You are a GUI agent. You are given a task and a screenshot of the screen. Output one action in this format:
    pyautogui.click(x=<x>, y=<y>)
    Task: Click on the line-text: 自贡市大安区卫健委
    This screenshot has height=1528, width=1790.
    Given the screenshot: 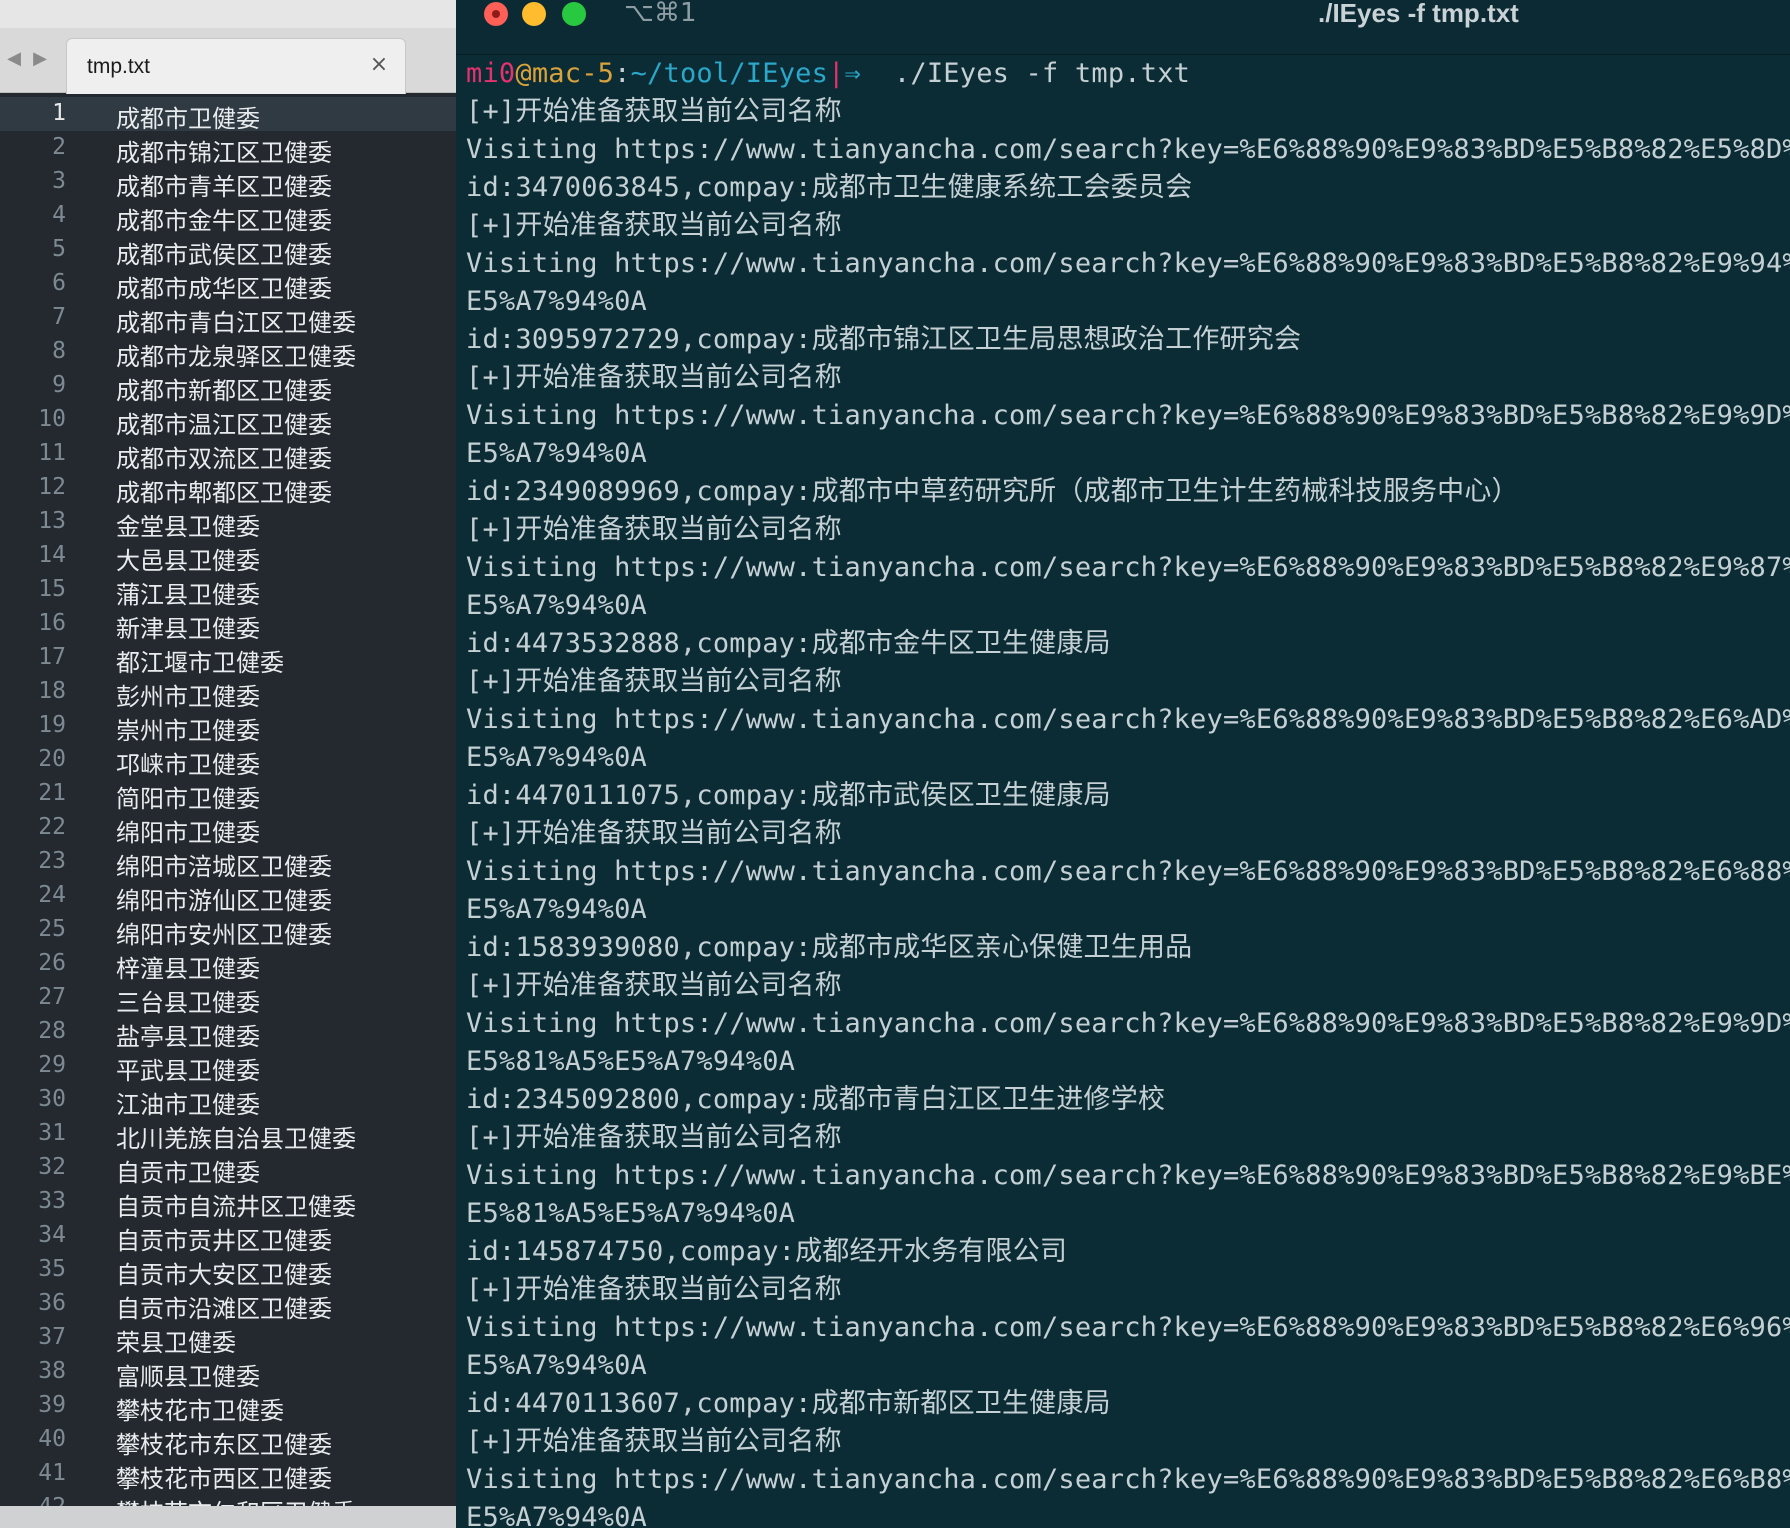 What is the action you would take?
    pyautogui.click(x=224, y=1275)
    